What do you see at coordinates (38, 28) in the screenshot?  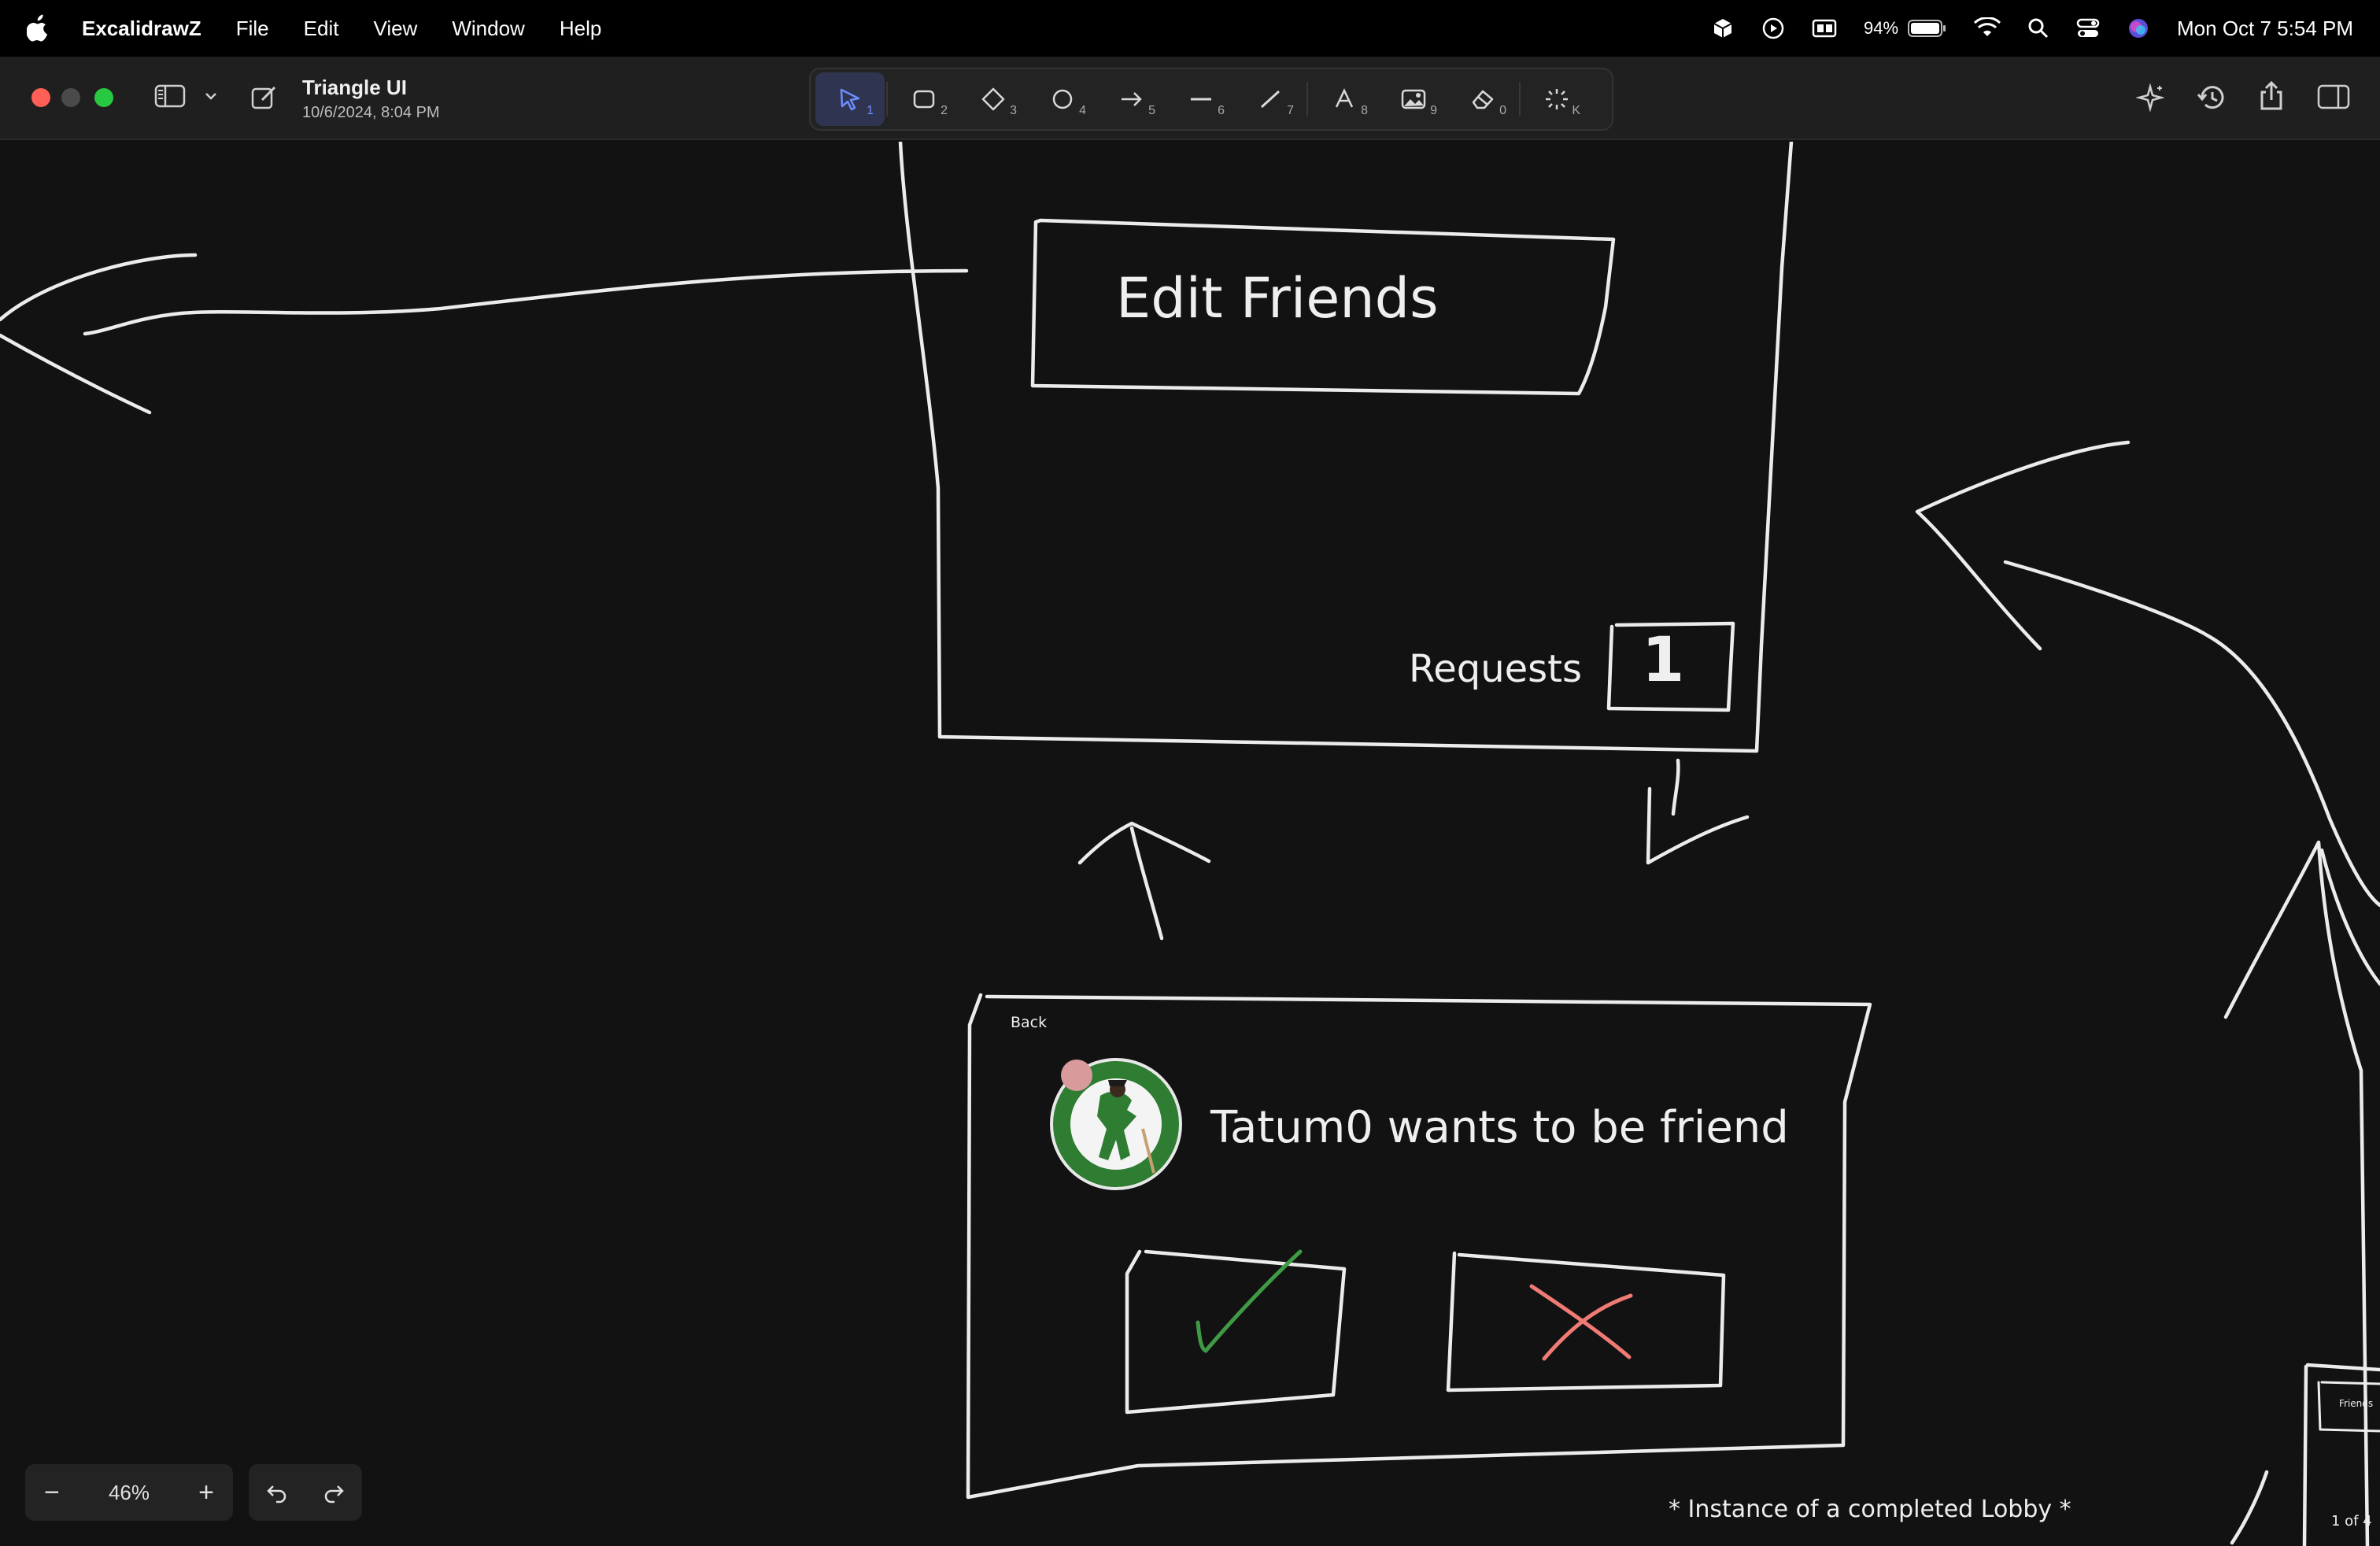 I see `apple-logo-icon` at bounding box center [38, 28].